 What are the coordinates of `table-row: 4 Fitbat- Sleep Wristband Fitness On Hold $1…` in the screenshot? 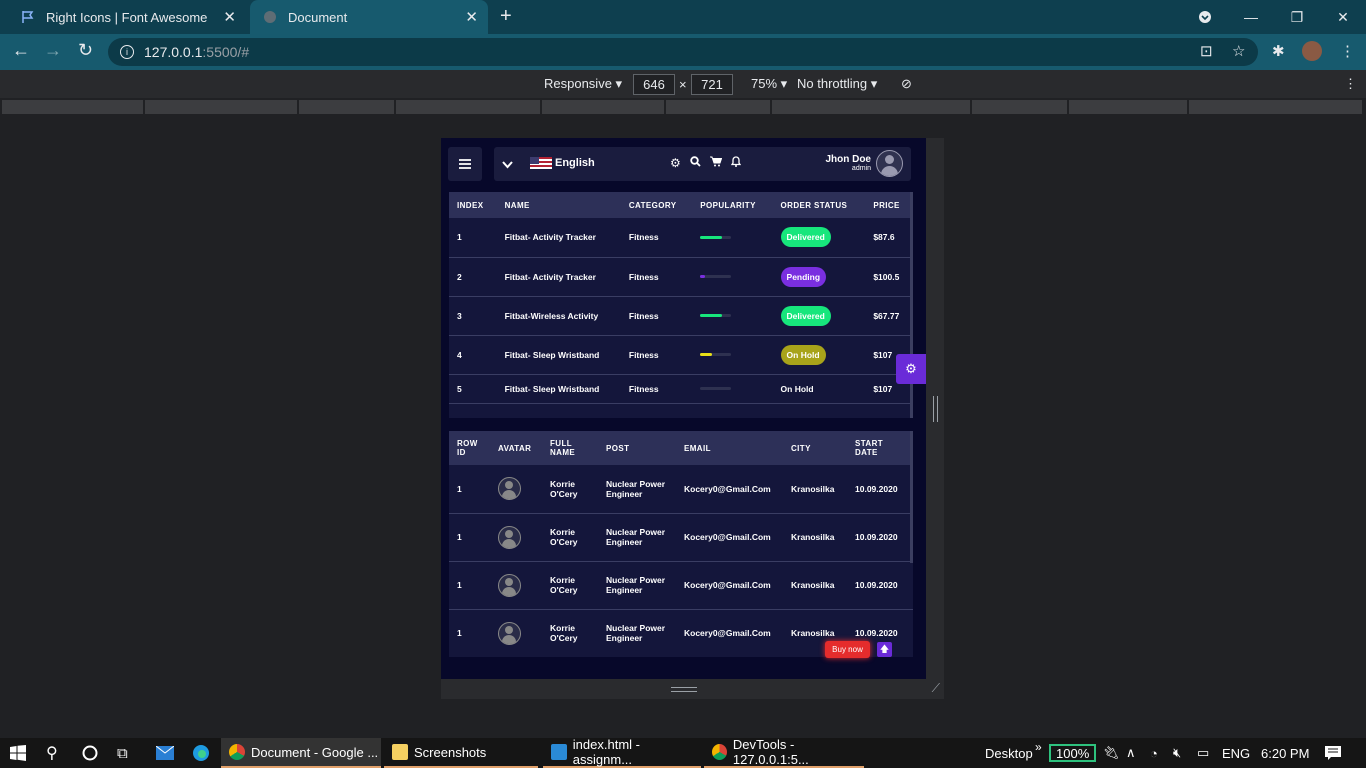 It's located at (681, 355).